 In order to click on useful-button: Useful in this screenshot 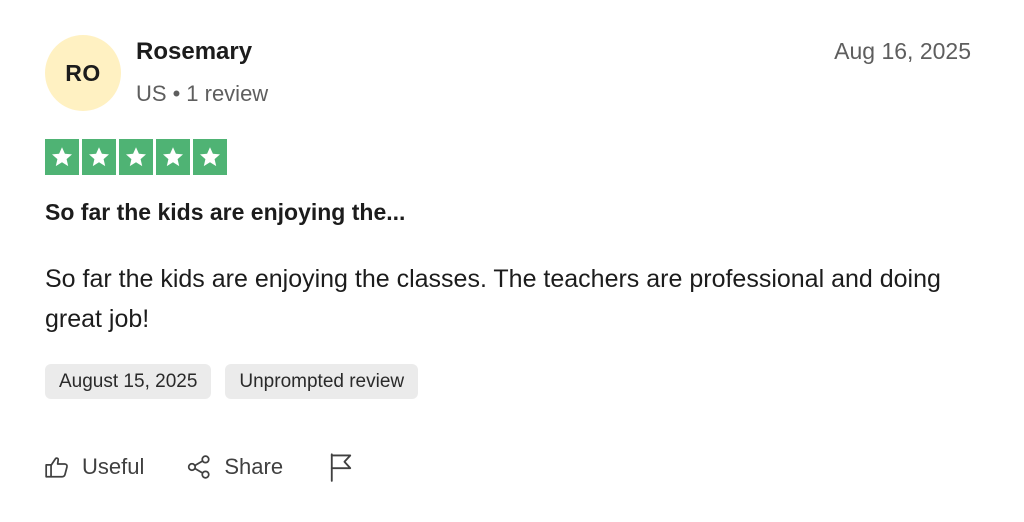, I will do `click(94, 467)`.